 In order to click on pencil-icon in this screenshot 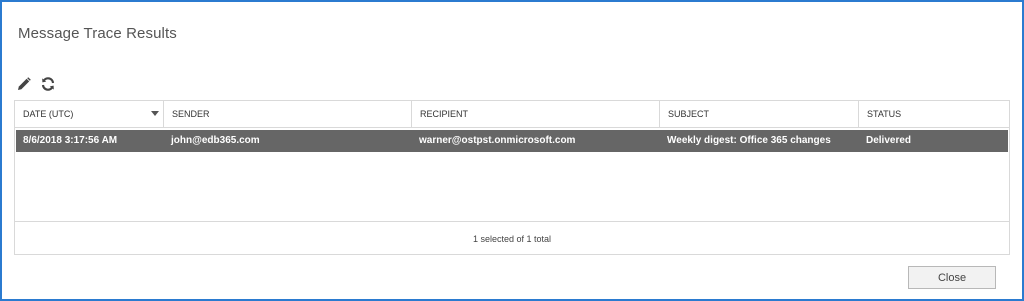, I will do `click(24, 84)`.